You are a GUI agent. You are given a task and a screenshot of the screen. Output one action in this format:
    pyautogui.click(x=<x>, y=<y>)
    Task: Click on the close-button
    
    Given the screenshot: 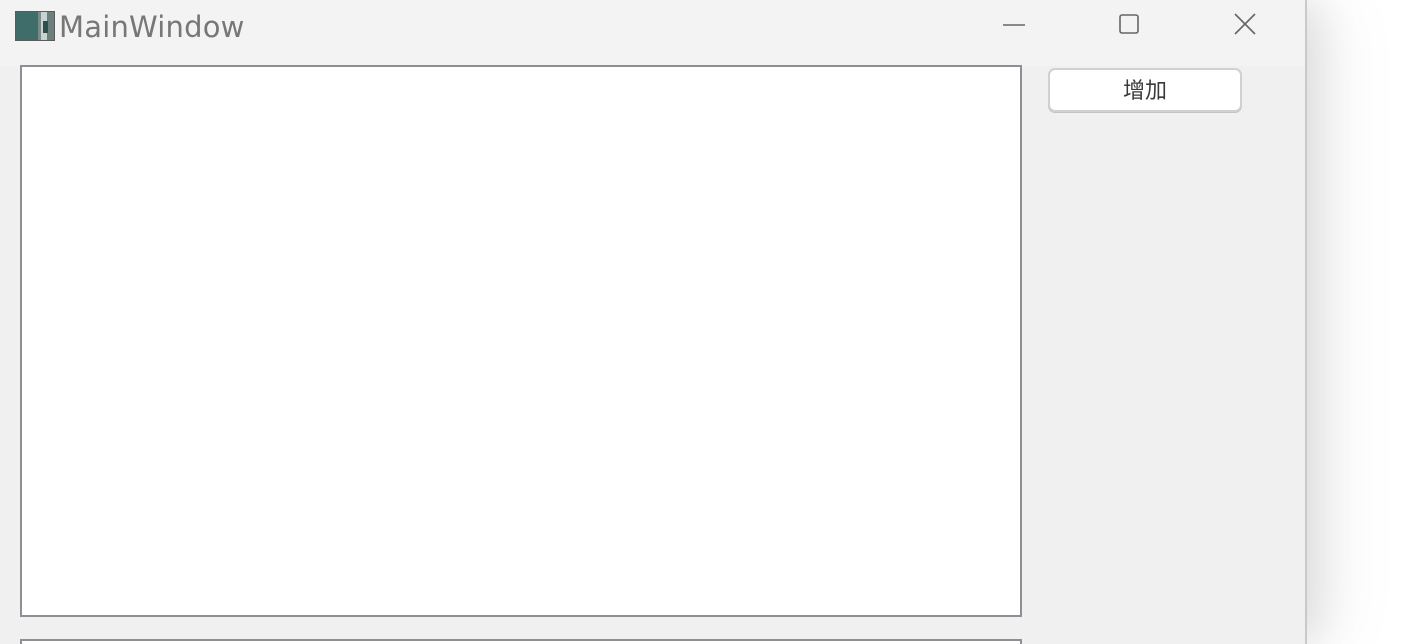 What is the action you would take?
    pyautogui.click(x=1245, y=25)
    